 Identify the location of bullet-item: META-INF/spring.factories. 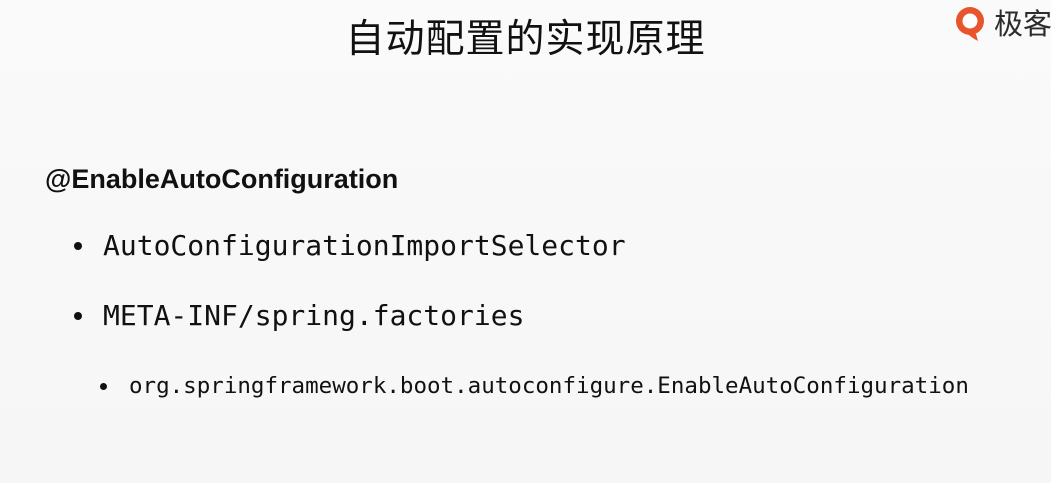
(299, 316).